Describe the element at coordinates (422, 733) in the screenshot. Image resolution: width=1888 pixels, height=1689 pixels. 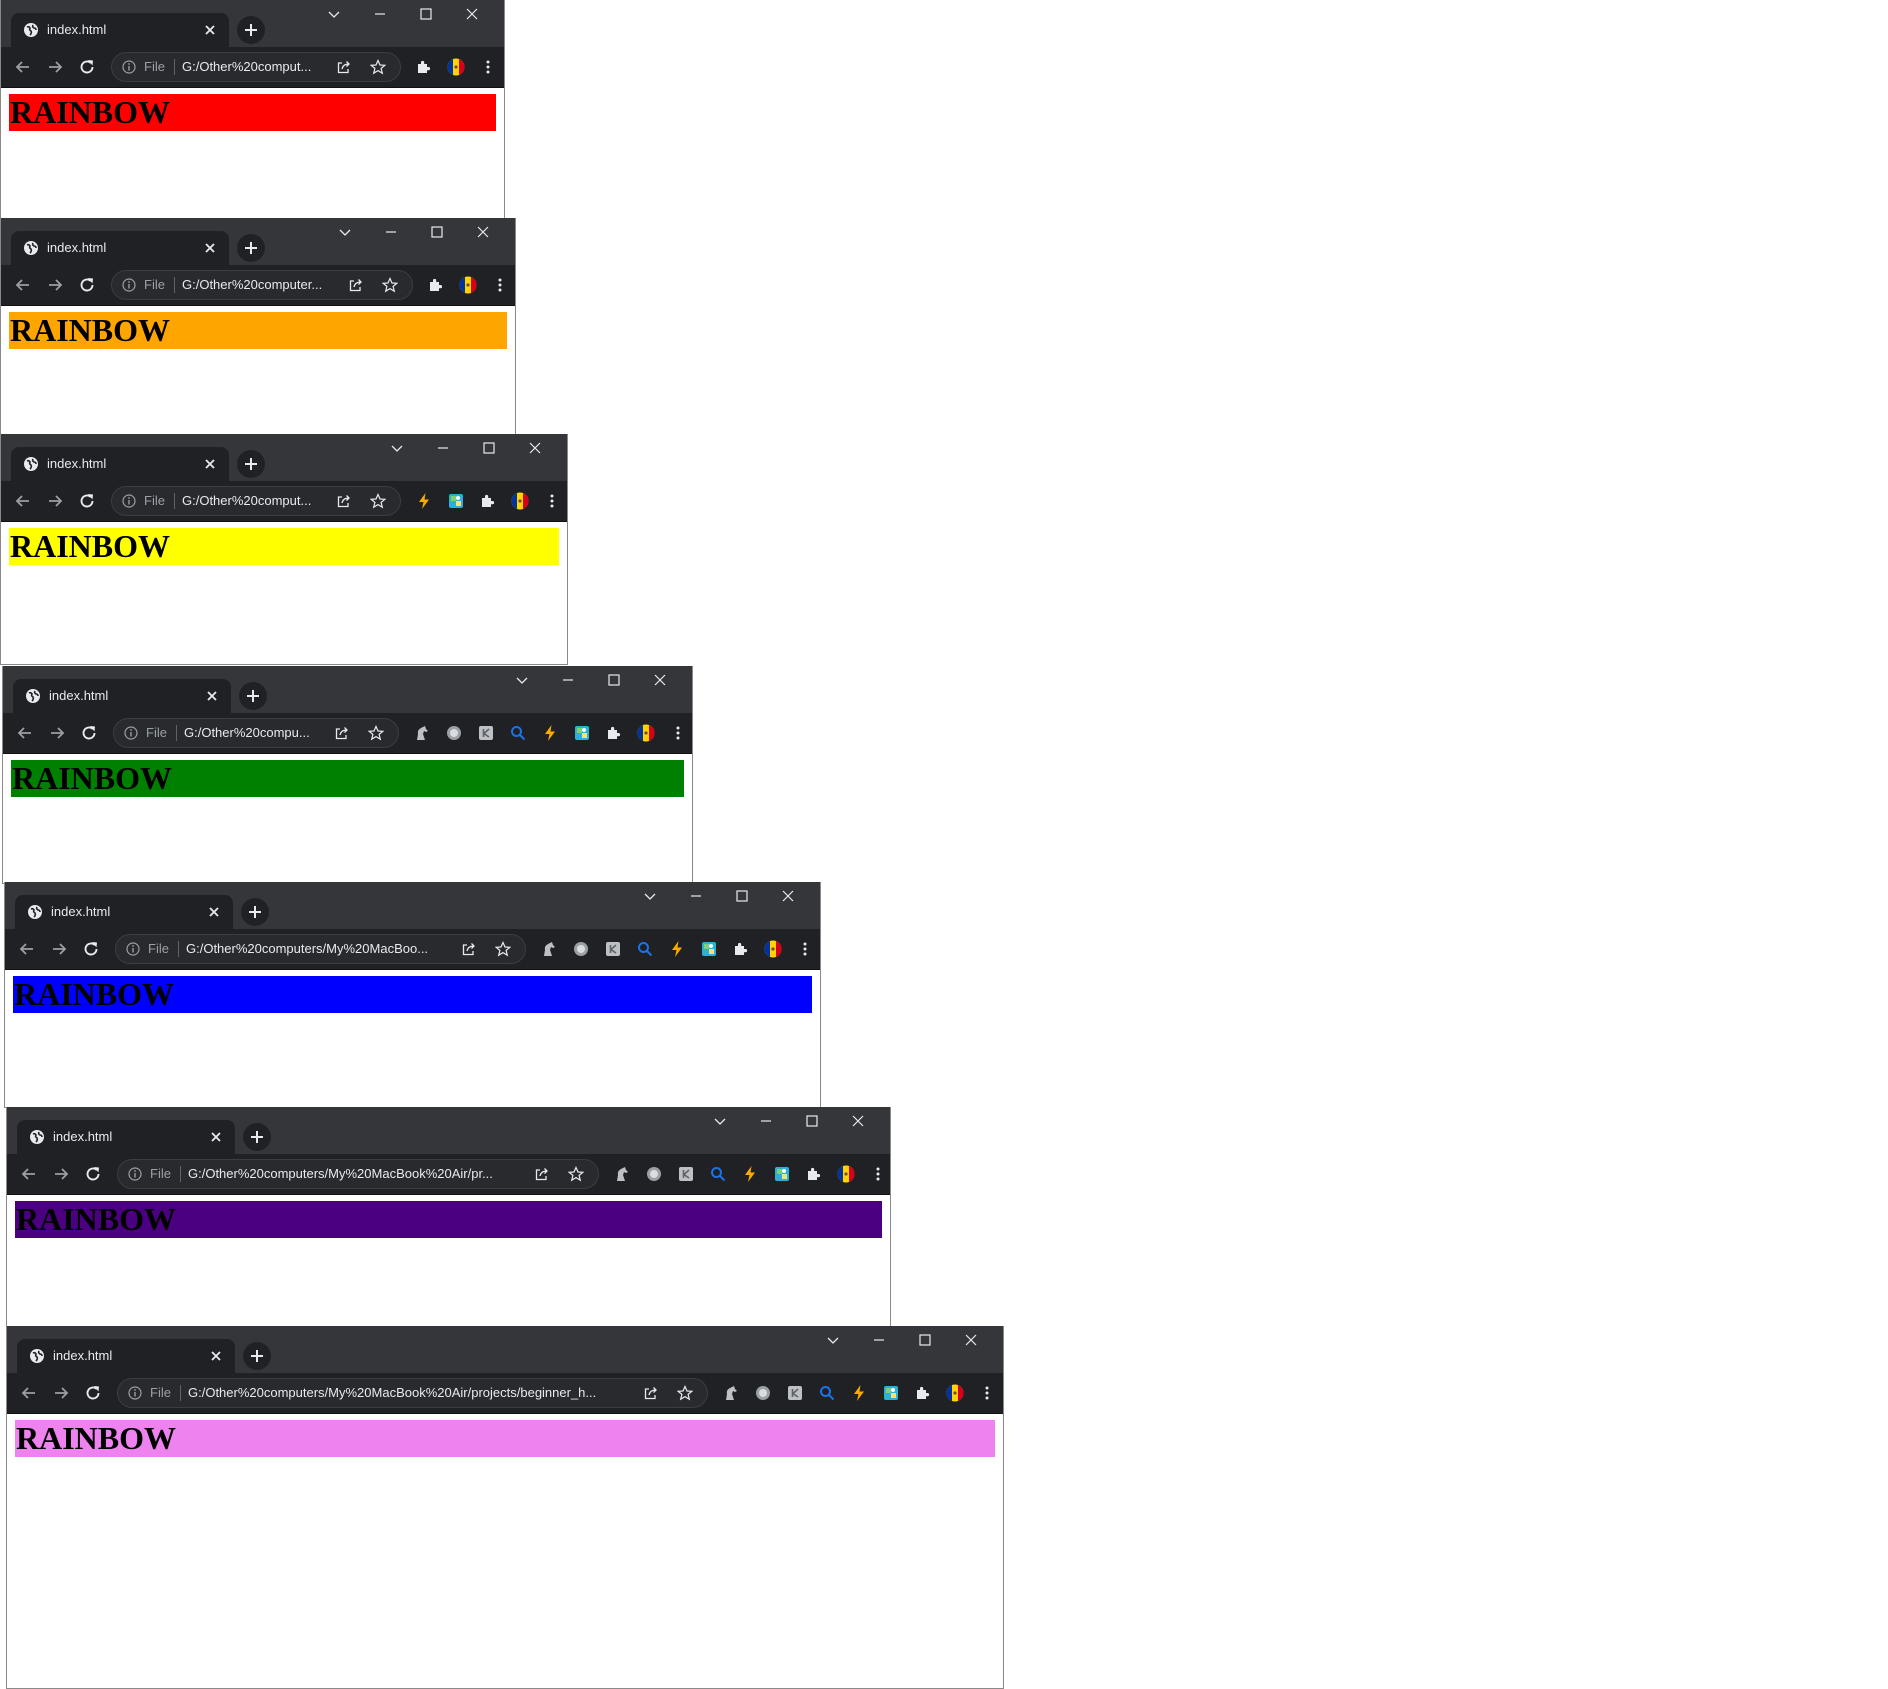
I see `horse-extension-icon` at that location.